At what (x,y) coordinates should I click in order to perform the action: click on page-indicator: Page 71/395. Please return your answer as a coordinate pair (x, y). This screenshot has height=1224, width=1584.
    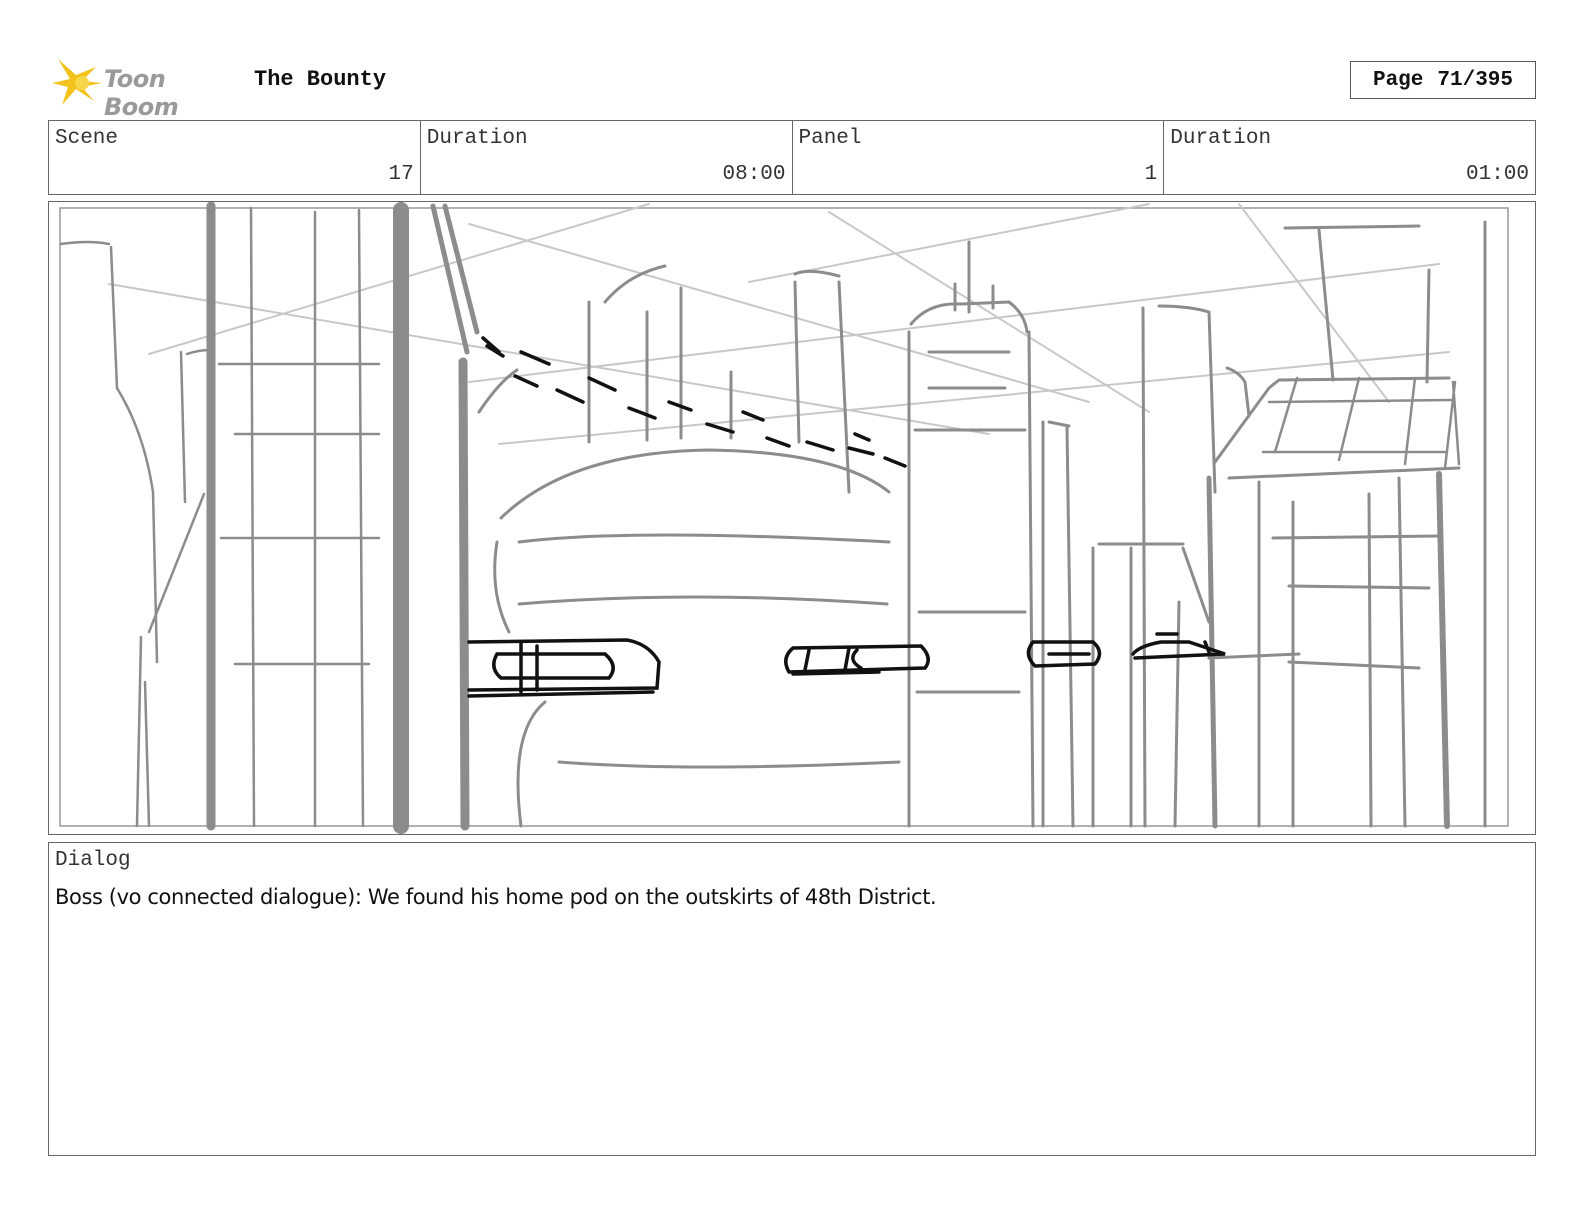
    Looking at the image, I should click on (1443, 80).